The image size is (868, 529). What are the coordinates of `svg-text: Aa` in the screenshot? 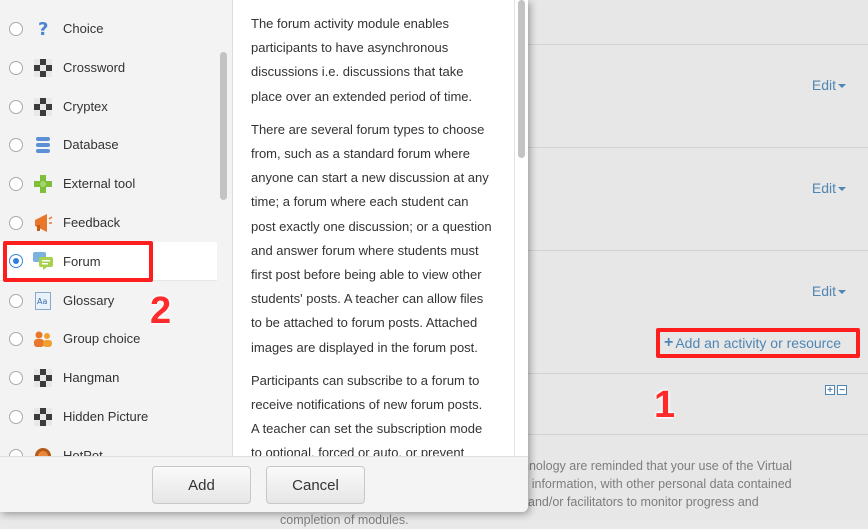 It's located at (42, 301).